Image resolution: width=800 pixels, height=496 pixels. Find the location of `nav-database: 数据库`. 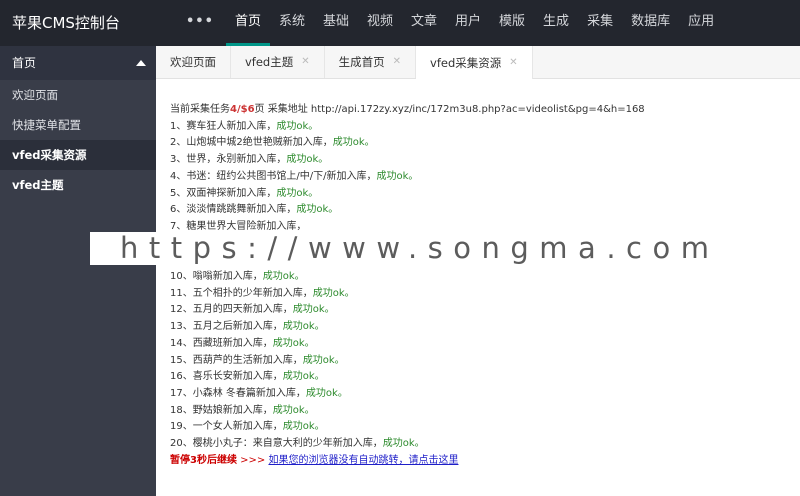

nav-database: 数据库 is located at coordinates (650, 23).